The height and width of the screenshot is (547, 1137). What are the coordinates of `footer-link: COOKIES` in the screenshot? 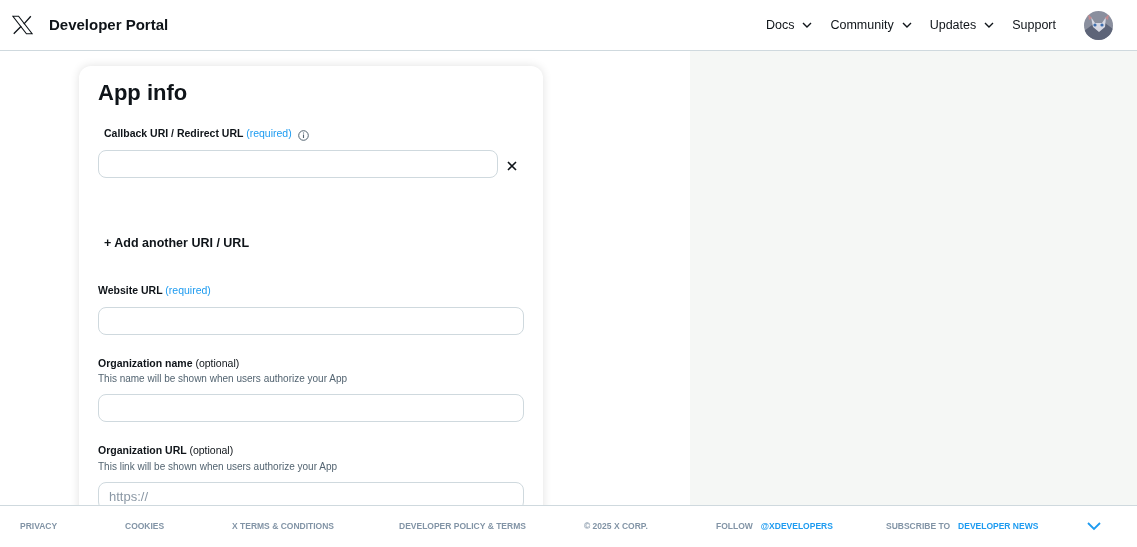 It's located at (145, 526).